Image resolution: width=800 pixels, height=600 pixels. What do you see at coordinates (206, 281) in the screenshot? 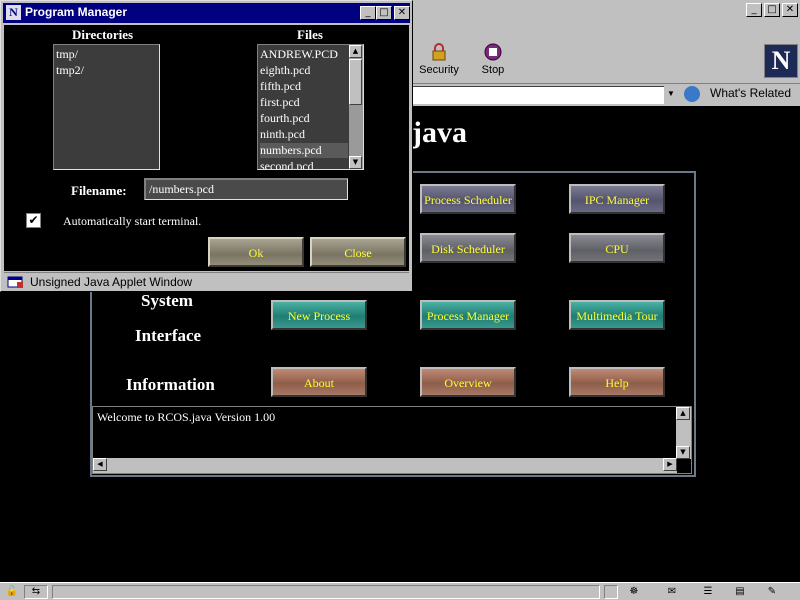
I see `applet-status-bar: Unsigned Java Applet Window` at bounding box center [206, 281].